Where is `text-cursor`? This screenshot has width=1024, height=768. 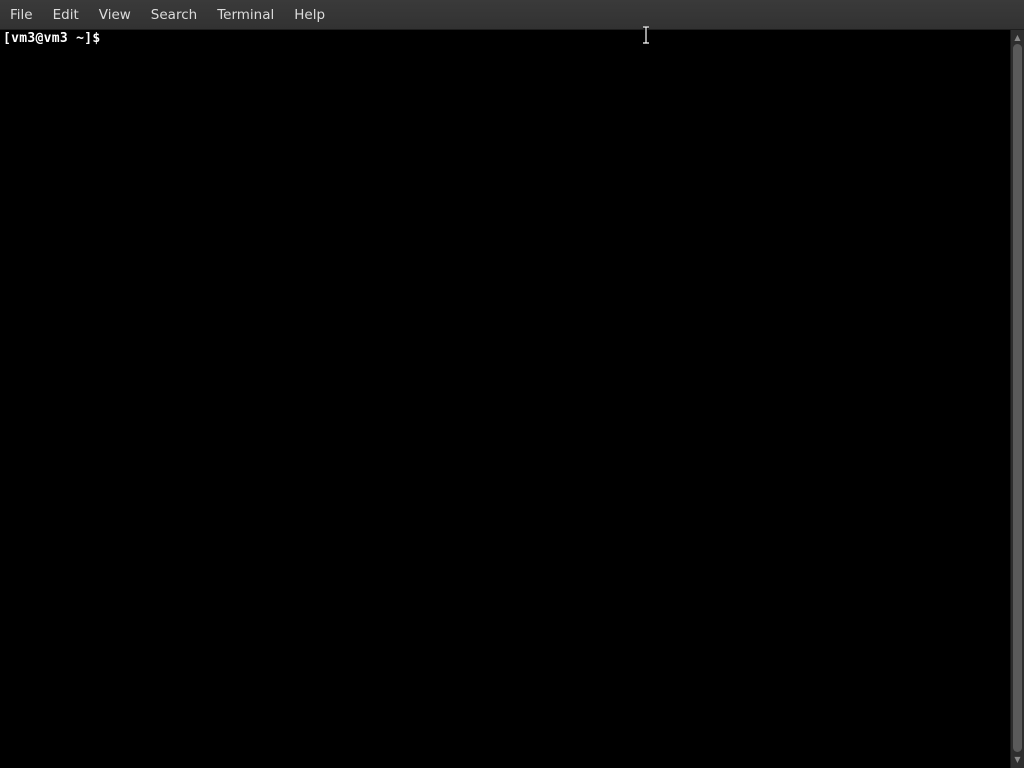
text-cursor is located at coordinates (105, 37).